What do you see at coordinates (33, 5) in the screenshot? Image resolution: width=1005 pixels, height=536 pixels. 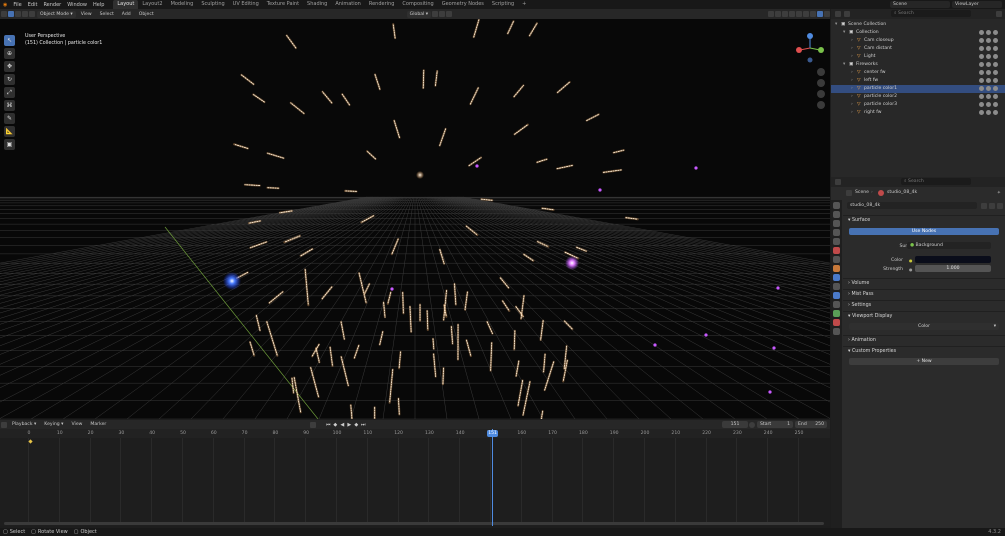 I see `menu-edit: Edit` at bounding box center [33, 5].